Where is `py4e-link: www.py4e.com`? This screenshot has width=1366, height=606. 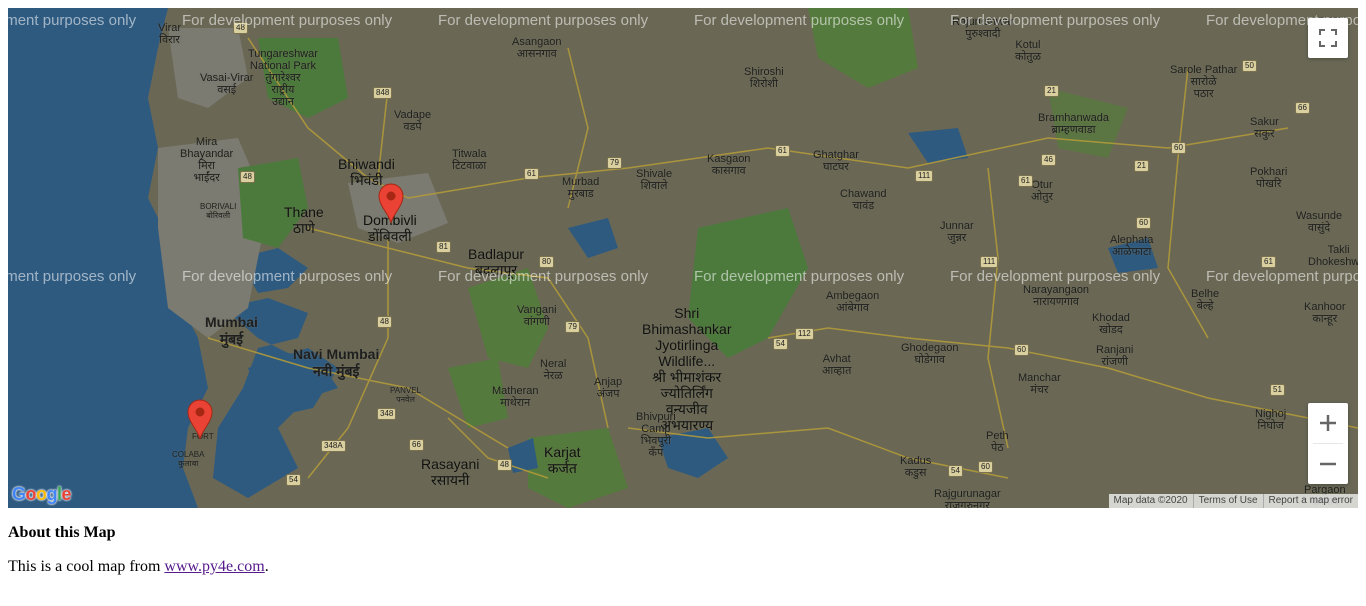 py4e-link: www.py4e.com is located at coordinates (214, 566).